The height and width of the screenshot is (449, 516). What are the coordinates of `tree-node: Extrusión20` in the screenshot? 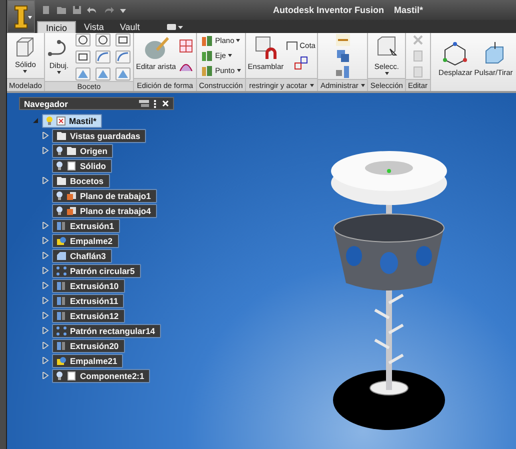 It's located at (88, 345).